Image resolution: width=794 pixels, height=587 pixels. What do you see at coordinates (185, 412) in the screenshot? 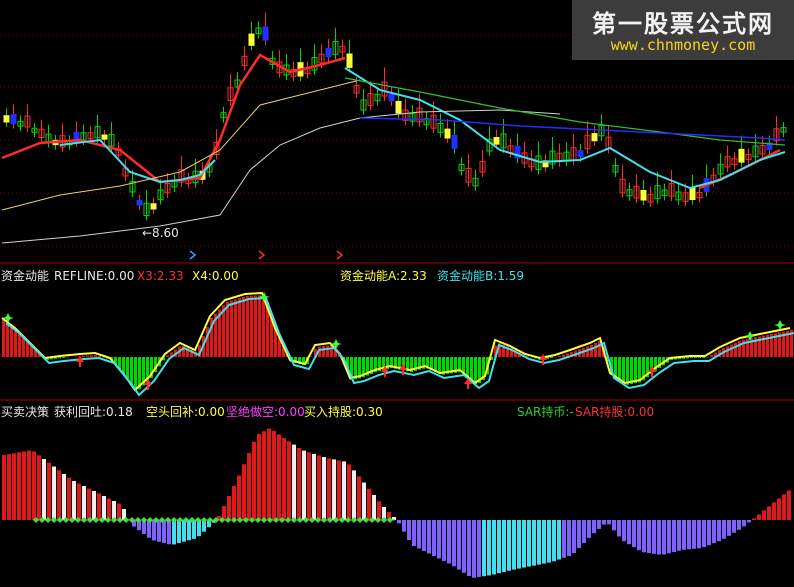
I see `panel3-short-cover: 空头回补:0.00` at bounding box center [185, 412].